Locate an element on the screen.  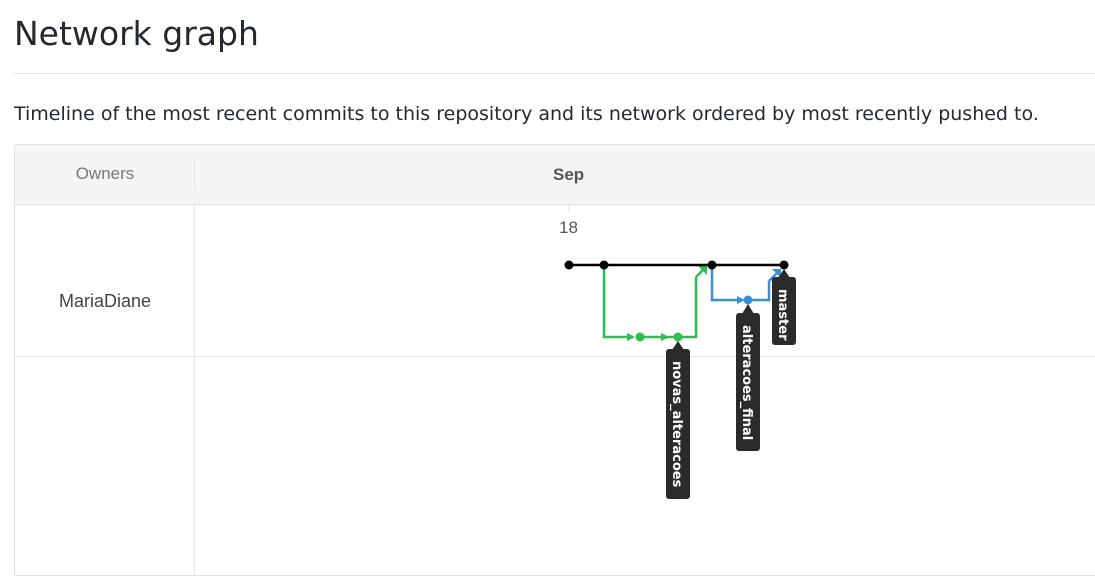
branch-master is located at coordinates (676, 265).